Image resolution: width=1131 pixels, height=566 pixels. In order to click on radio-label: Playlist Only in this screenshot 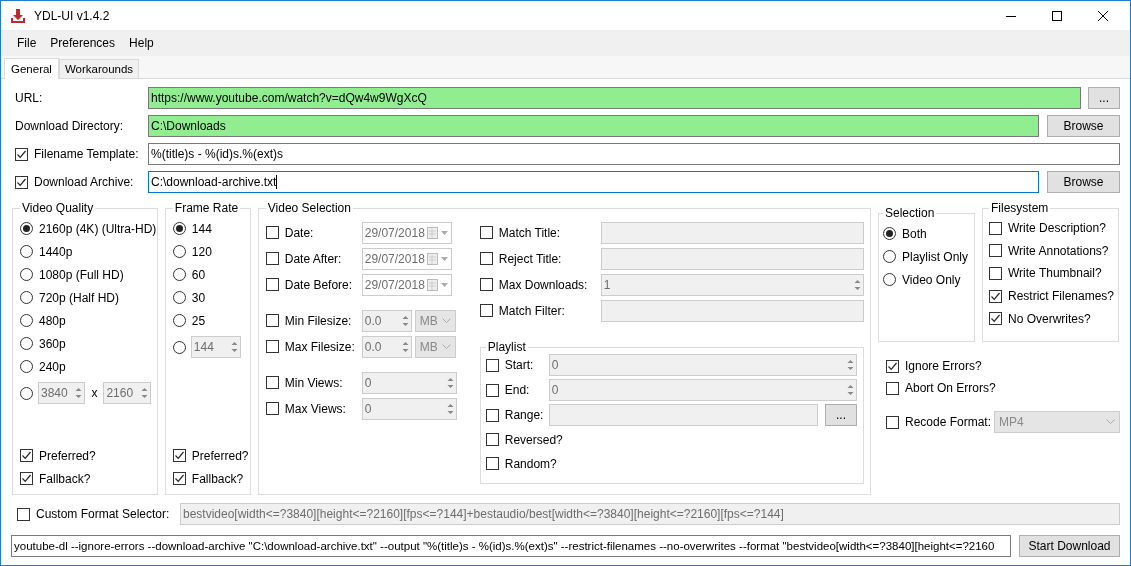, I will do `click(935, 256)`.